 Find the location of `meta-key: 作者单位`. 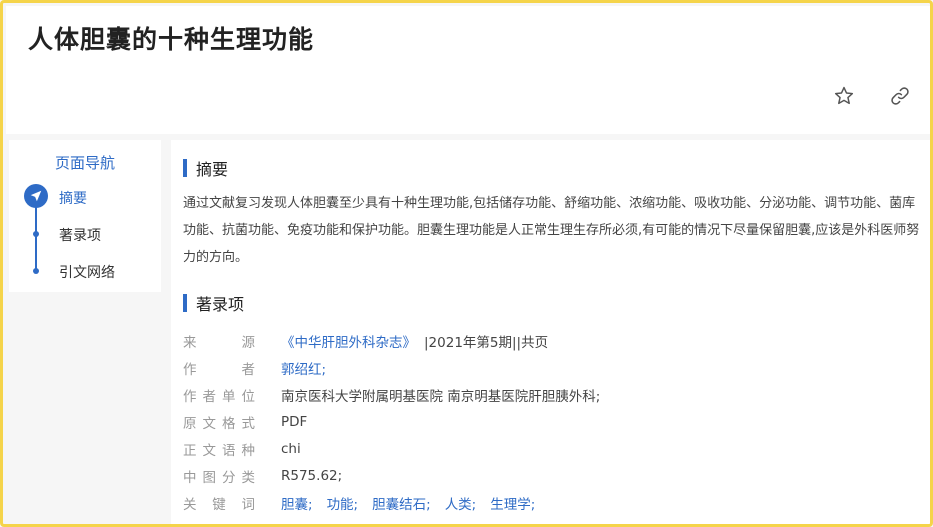

meta-key: 作者单位 is located at coordinates (219, 397).